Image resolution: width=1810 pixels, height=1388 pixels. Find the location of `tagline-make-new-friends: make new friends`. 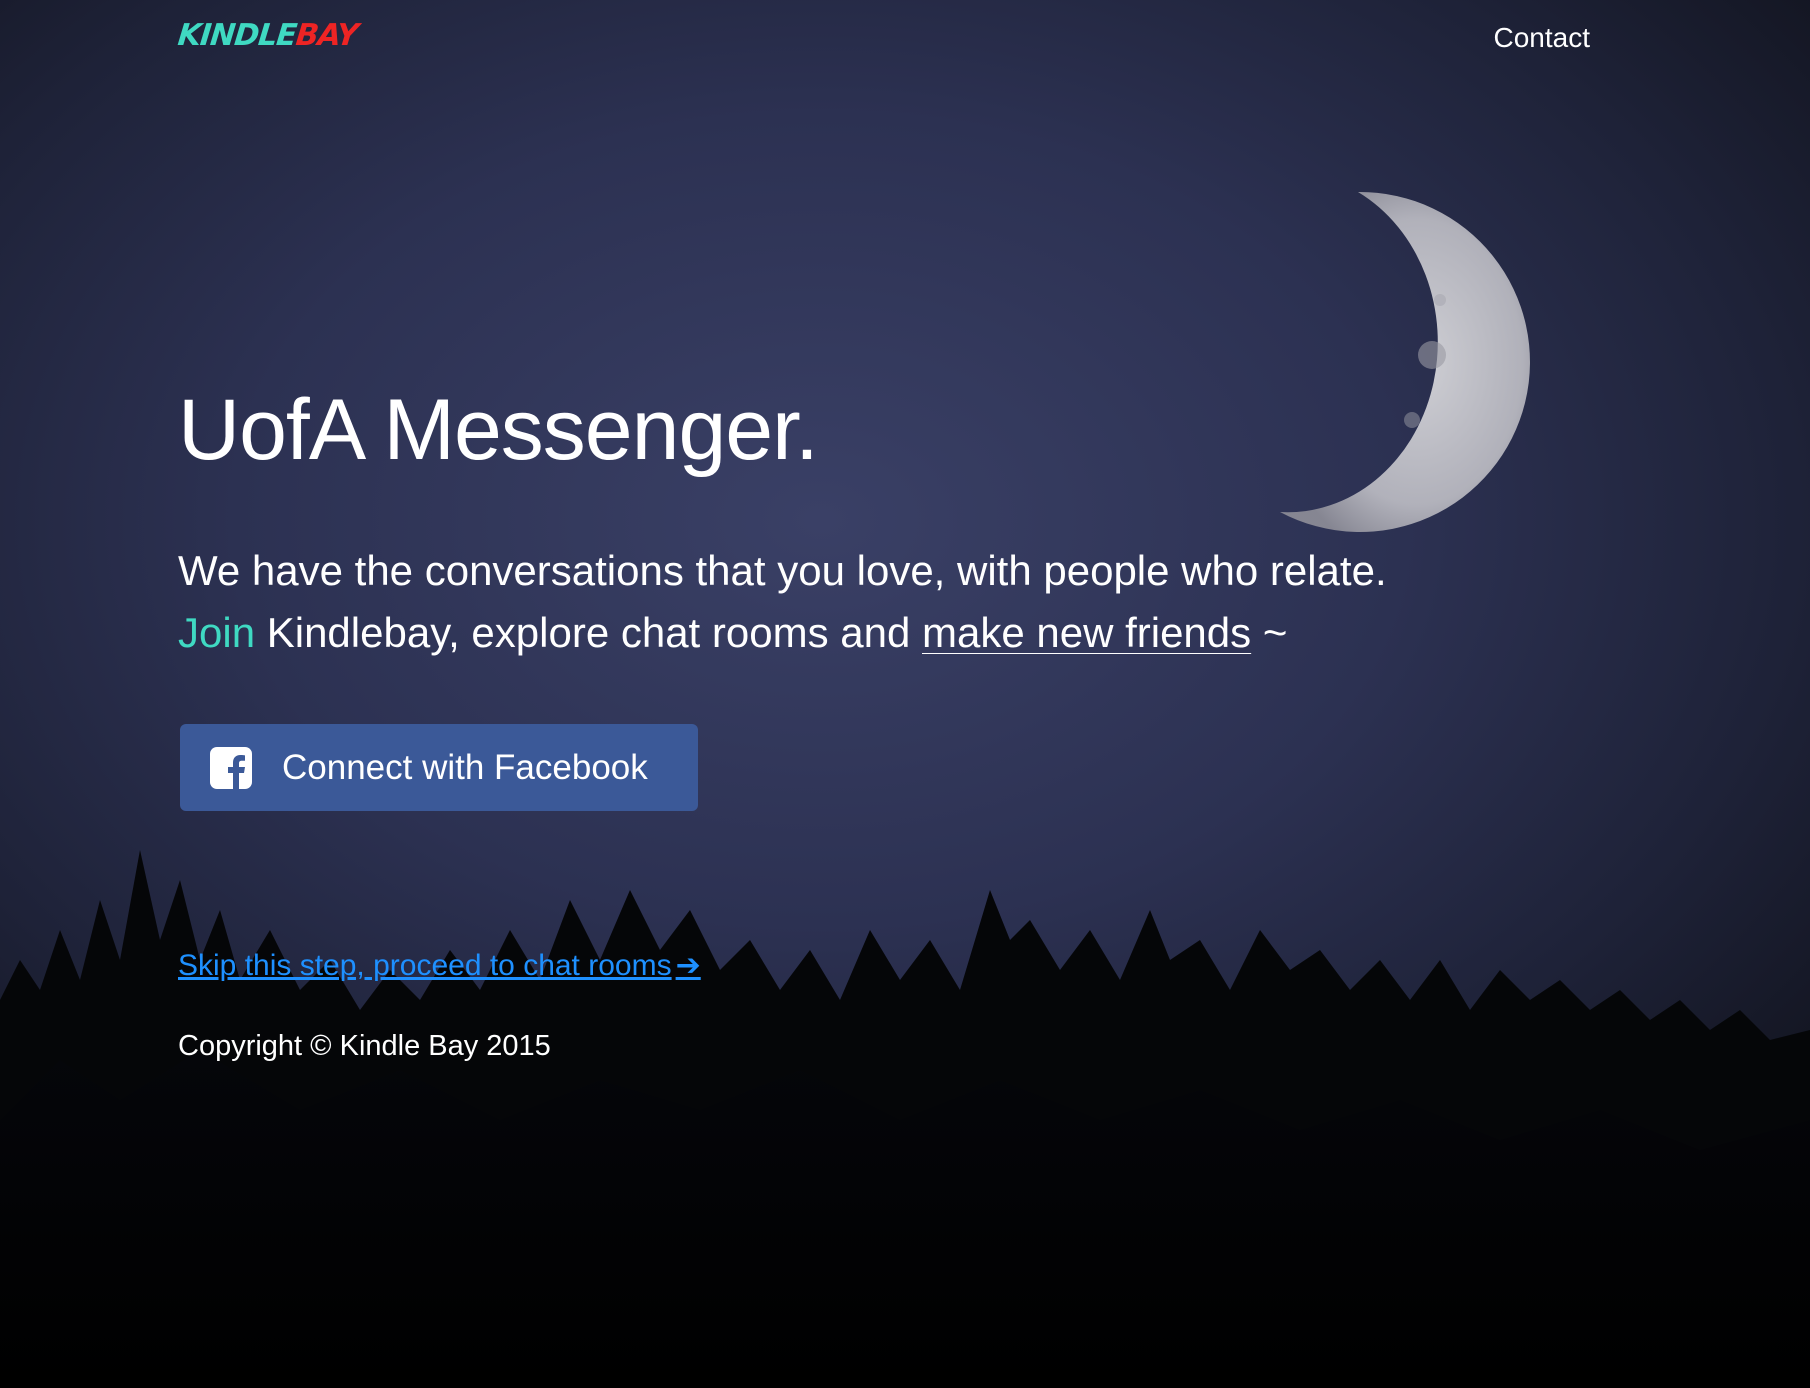

tagline-make-new-friends: make new friends is located at coordinates (1087, 632).